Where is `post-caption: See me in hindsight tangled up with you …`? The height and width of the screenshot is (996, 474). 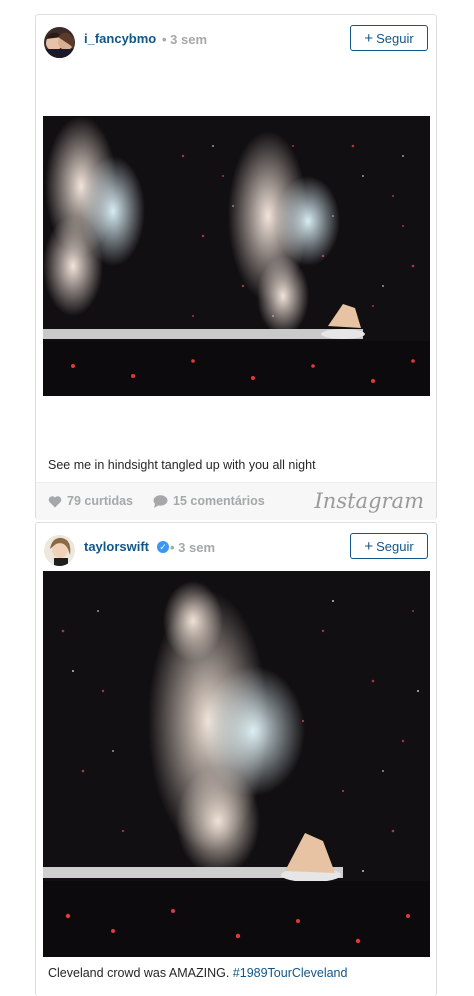 post-caption: See me in hindsight tangled up with you … is located at coordinates (182, 465).